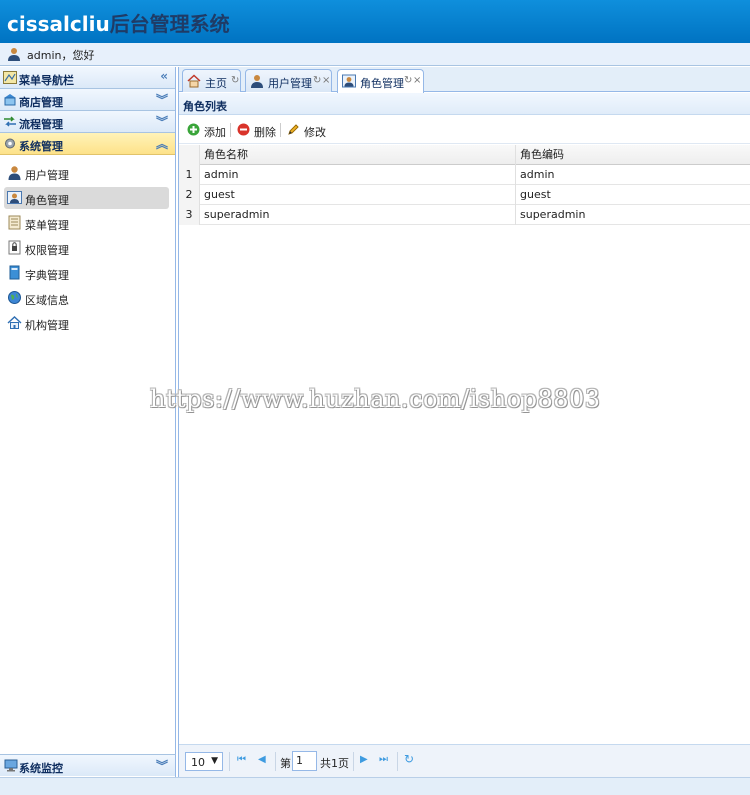  What do you see at coordinates (86, 173) in the screenshot?
I see `sidebar-item-user: 用户管理` at bounding box center [86, 173].